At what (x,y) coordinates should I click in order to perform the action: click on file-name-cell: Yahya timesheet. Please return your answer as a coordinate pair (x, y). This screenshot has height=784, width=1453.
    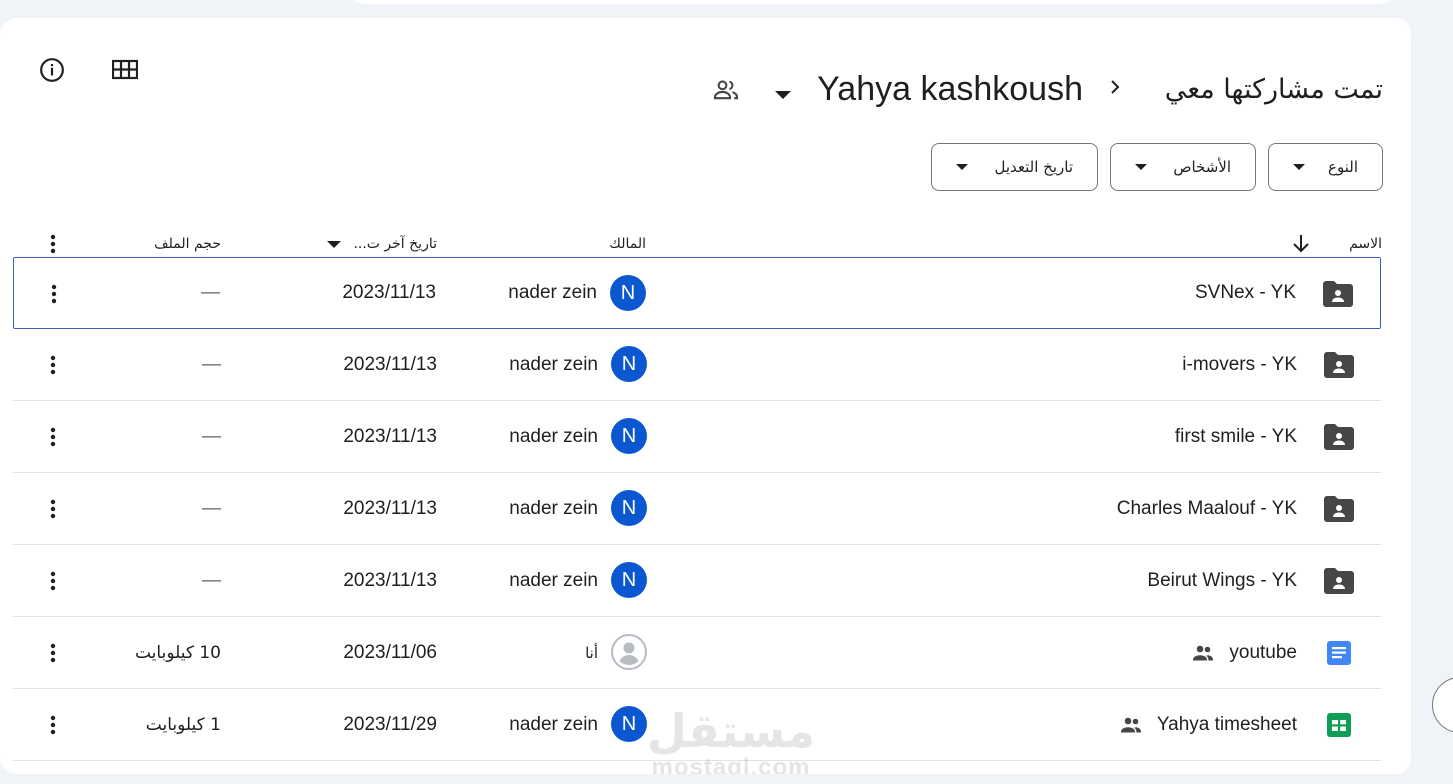
    Looking at the image, I should click on (1208, 724).